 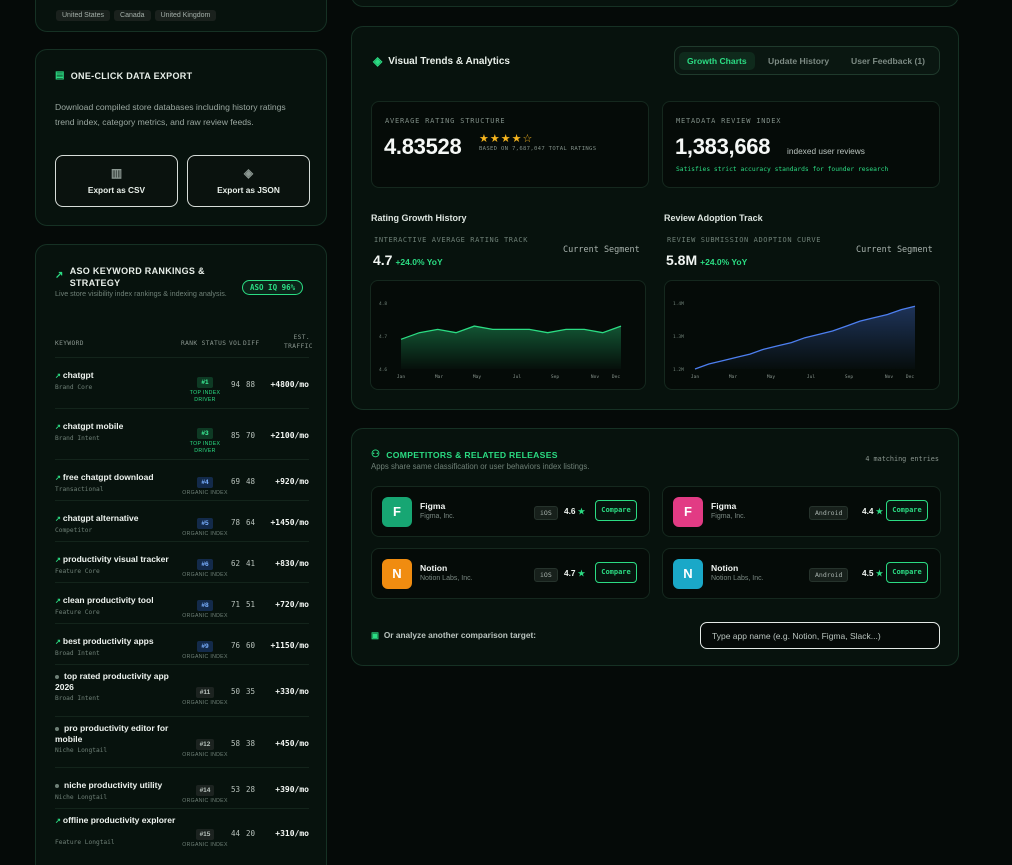 What do you see at coordinates (688, 512) in the screenshot?
I see `app-logo: F` at bounding box center [688, 512].